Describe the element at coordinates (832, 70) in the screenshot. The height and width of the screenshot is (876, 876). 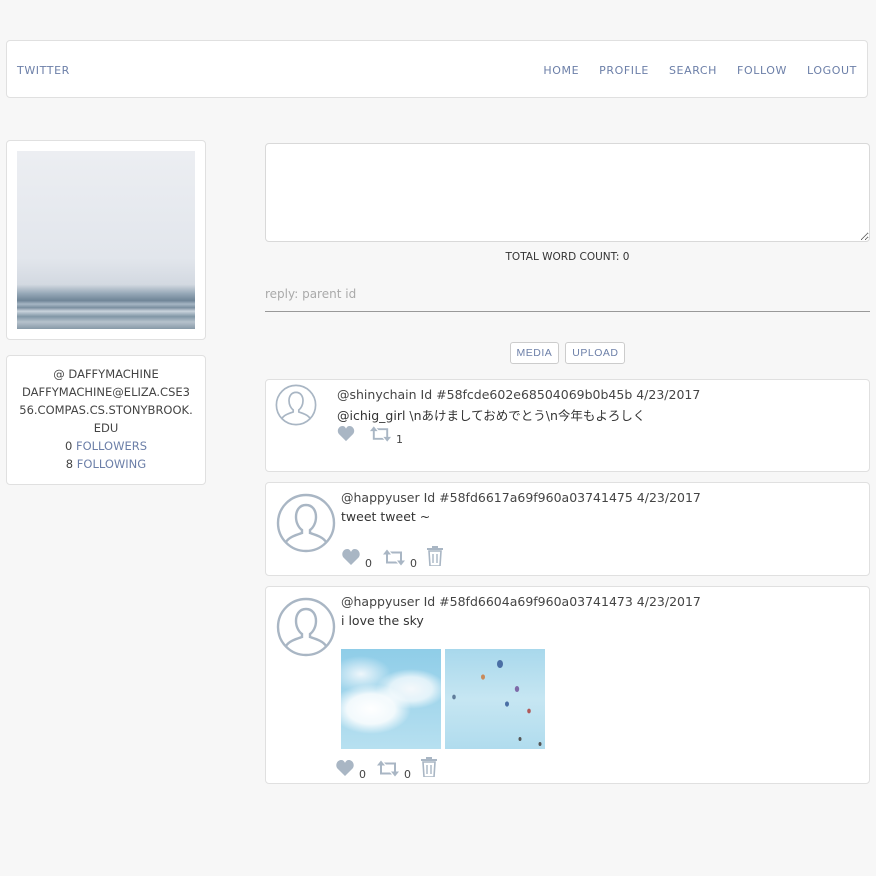
I see `nav-logout: LOGOUT` at that location.